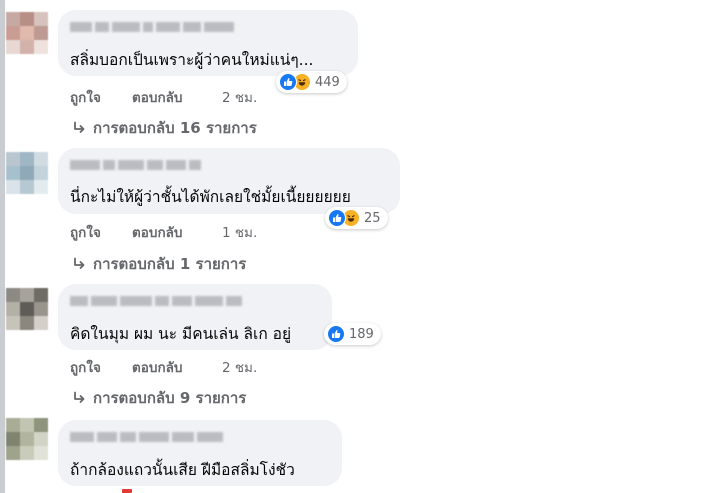 Image resolution: width=703 pixels, height=493 pixels. Describe the element at coordinates (170, 264) in the screenshot. I see `replies-label: การตอบกลับ 1 รายการ` at that location.